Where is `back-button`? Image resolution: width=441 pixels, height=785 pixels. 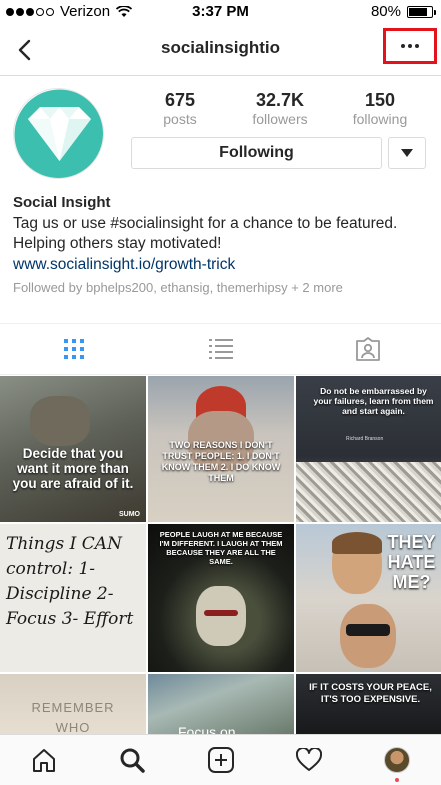
back-button is located at coordinates (24, 50).